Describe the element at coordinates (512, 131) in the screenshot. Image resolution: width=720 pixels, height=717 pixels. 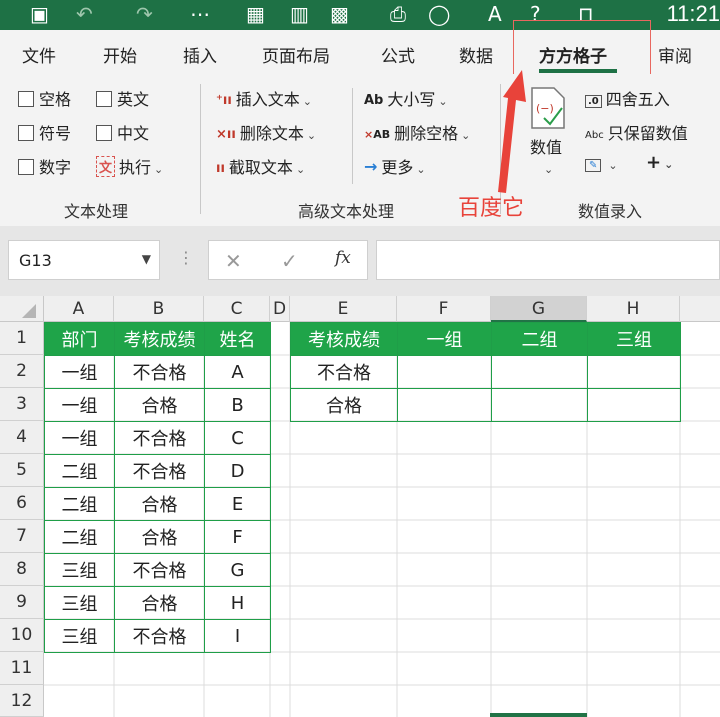
I see `annotation-arrow` at that location.